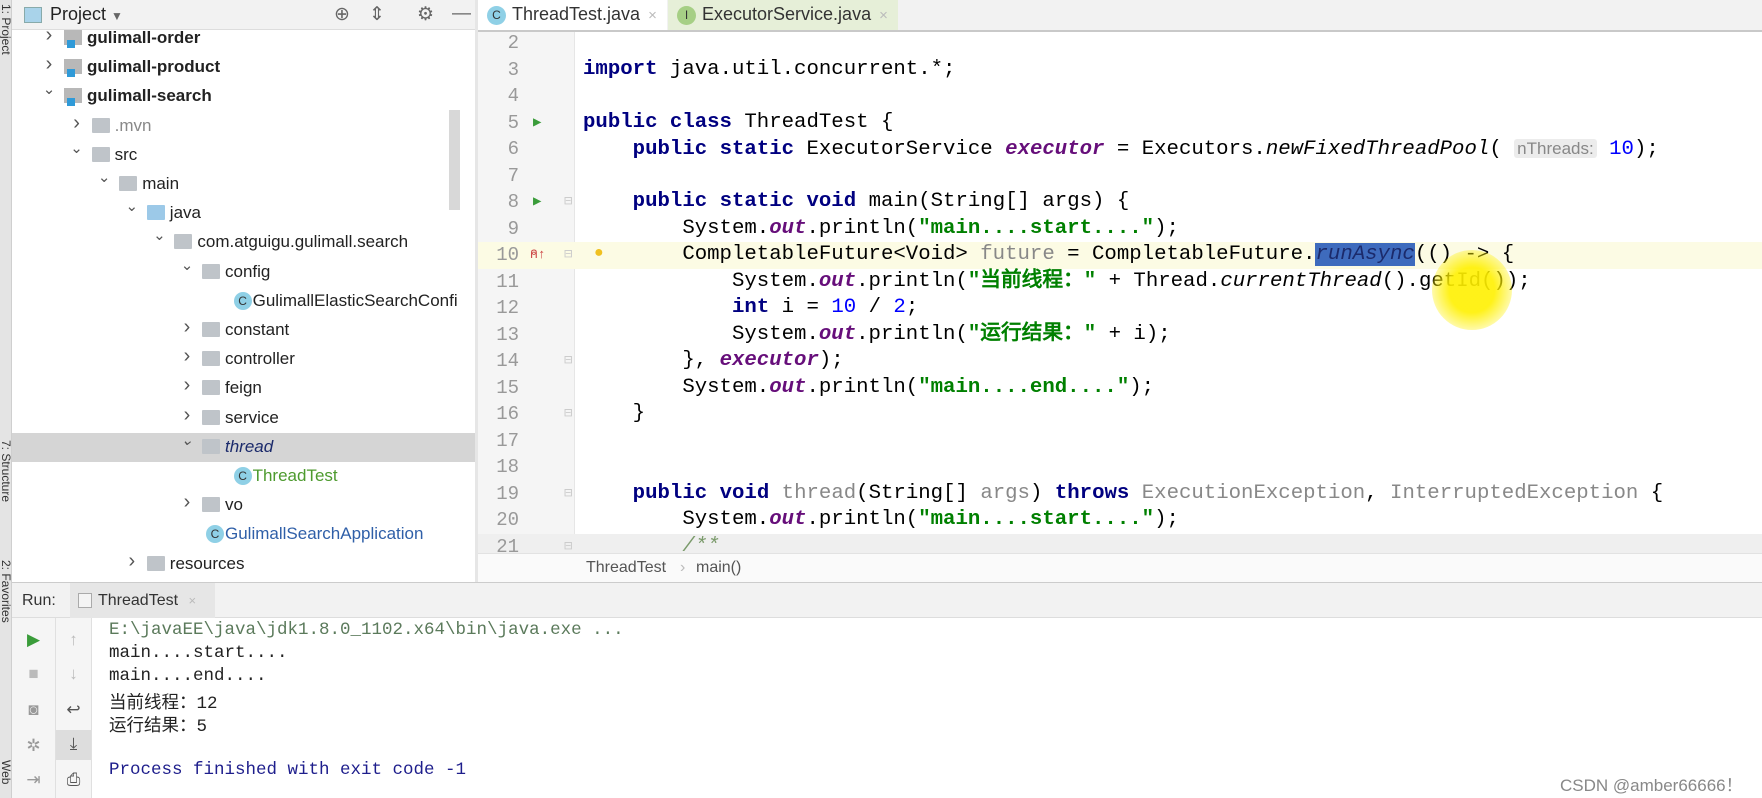 This screenshot has height=798, width=1762. Describe the element at coordinates (243, 67) in the screenshot. I see `tree-item: › gulimall-product` at that location.